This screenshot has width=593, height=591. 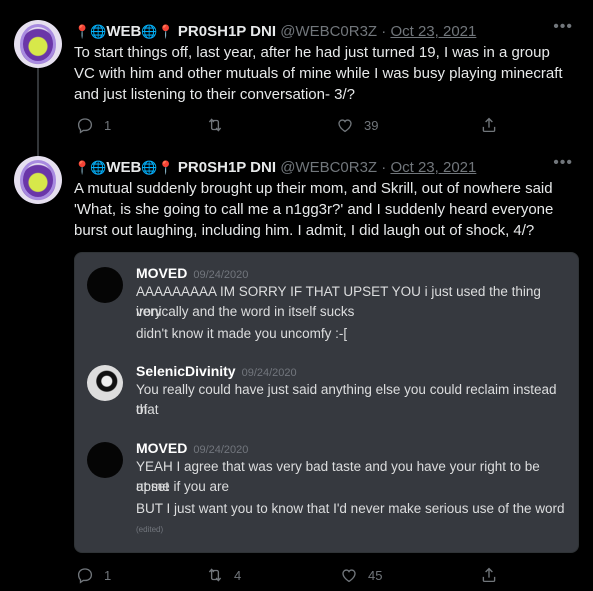 I want to click on edited-label: (edited), so click(x=150, y=529).